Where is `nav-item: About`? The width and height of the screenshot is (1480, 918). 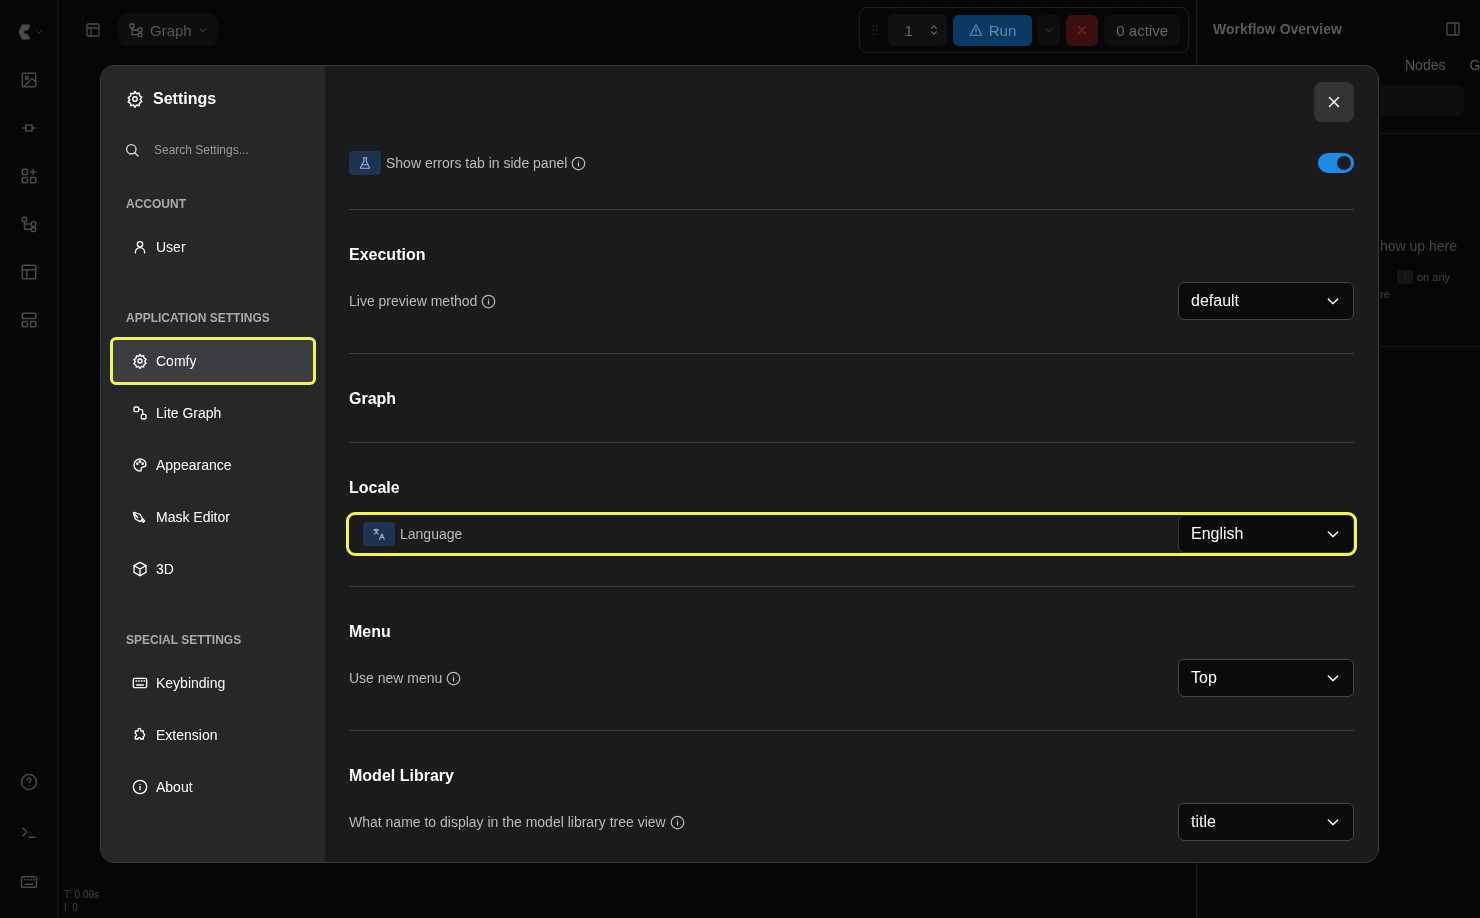
nav-item: About is located at coordinates (213, 787).